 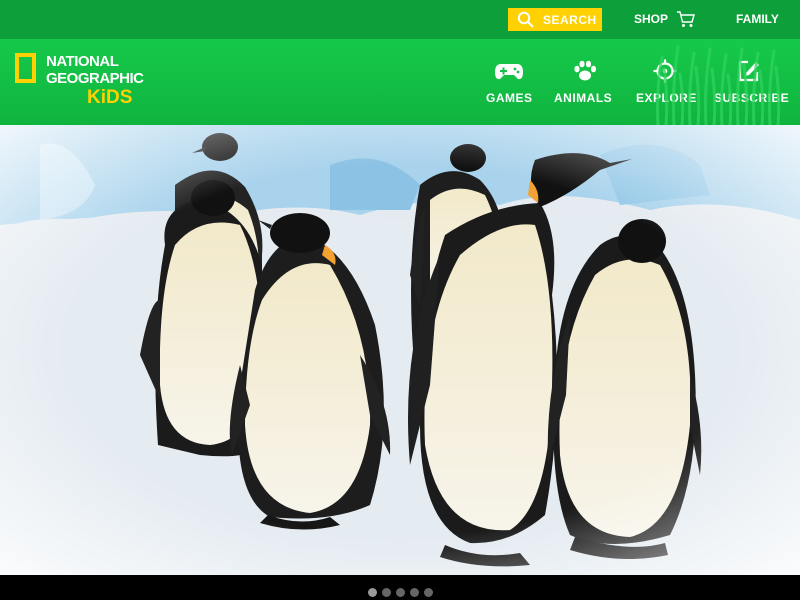 What do you see at coordinates (25, 68) in the screenshot?
I see `yellow-border-icon` at bounding box center [25, 68].